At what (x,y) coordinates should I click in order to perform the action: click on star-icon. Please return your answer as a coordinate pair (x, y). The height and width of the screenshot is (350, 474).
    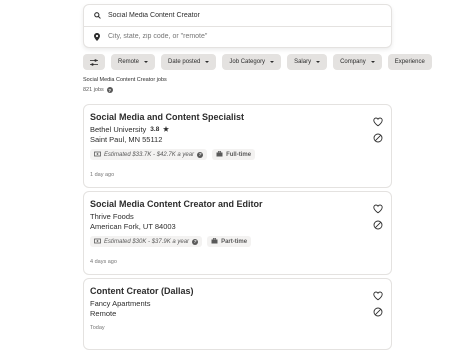
    Looking at the image, I should click on (166, 129).